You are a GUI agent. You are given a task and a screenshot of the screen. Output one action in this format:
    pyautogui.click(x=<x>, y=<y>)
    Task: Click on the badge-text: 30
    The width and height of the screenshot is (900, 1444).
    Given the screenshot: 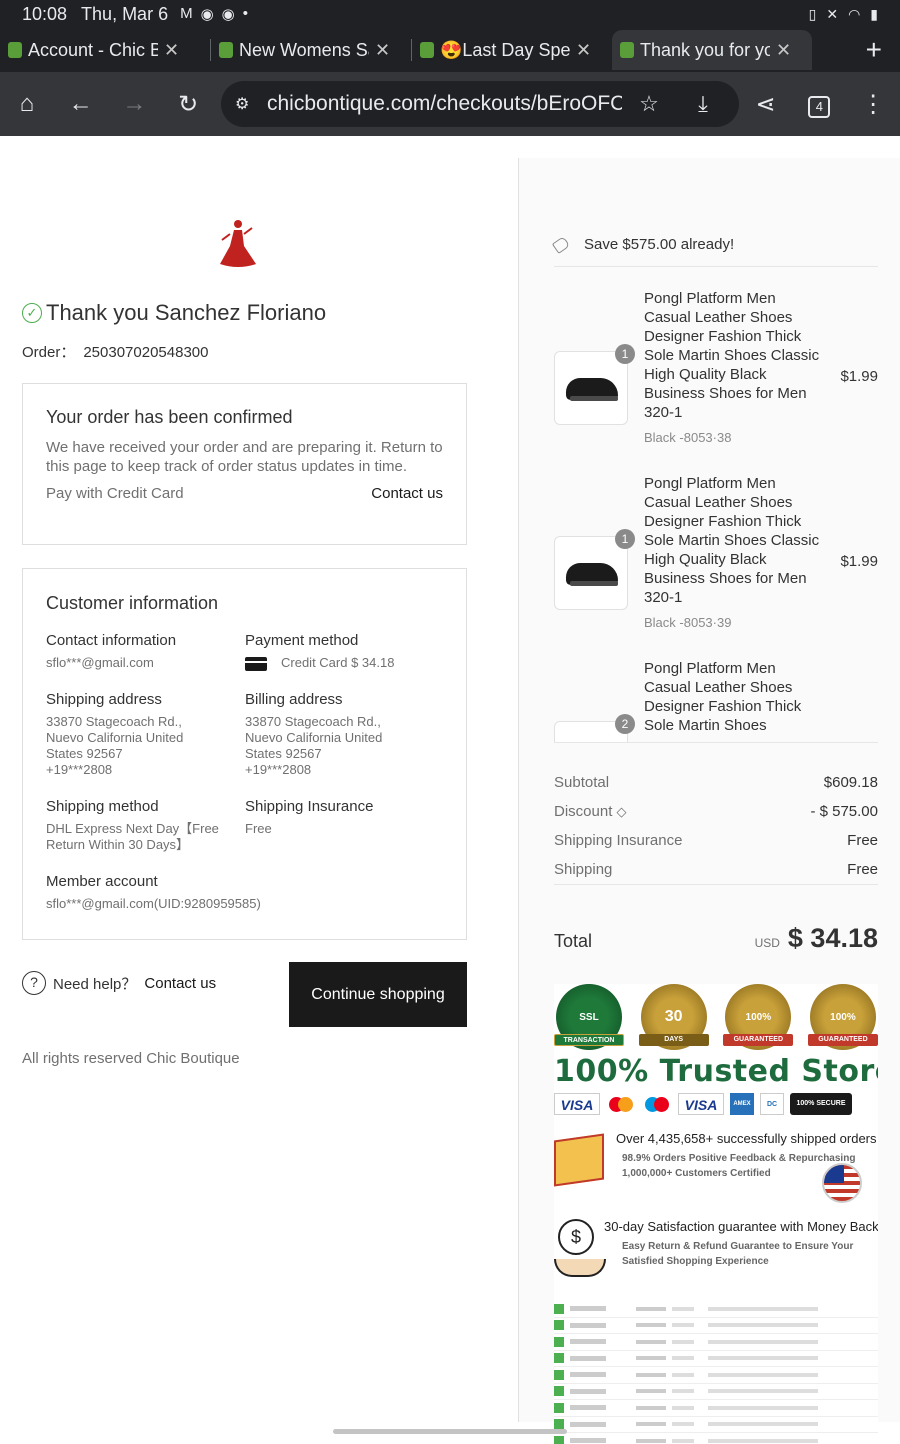 What is the action you would take?
    pyautogui.click(x=673, y=1016)
    